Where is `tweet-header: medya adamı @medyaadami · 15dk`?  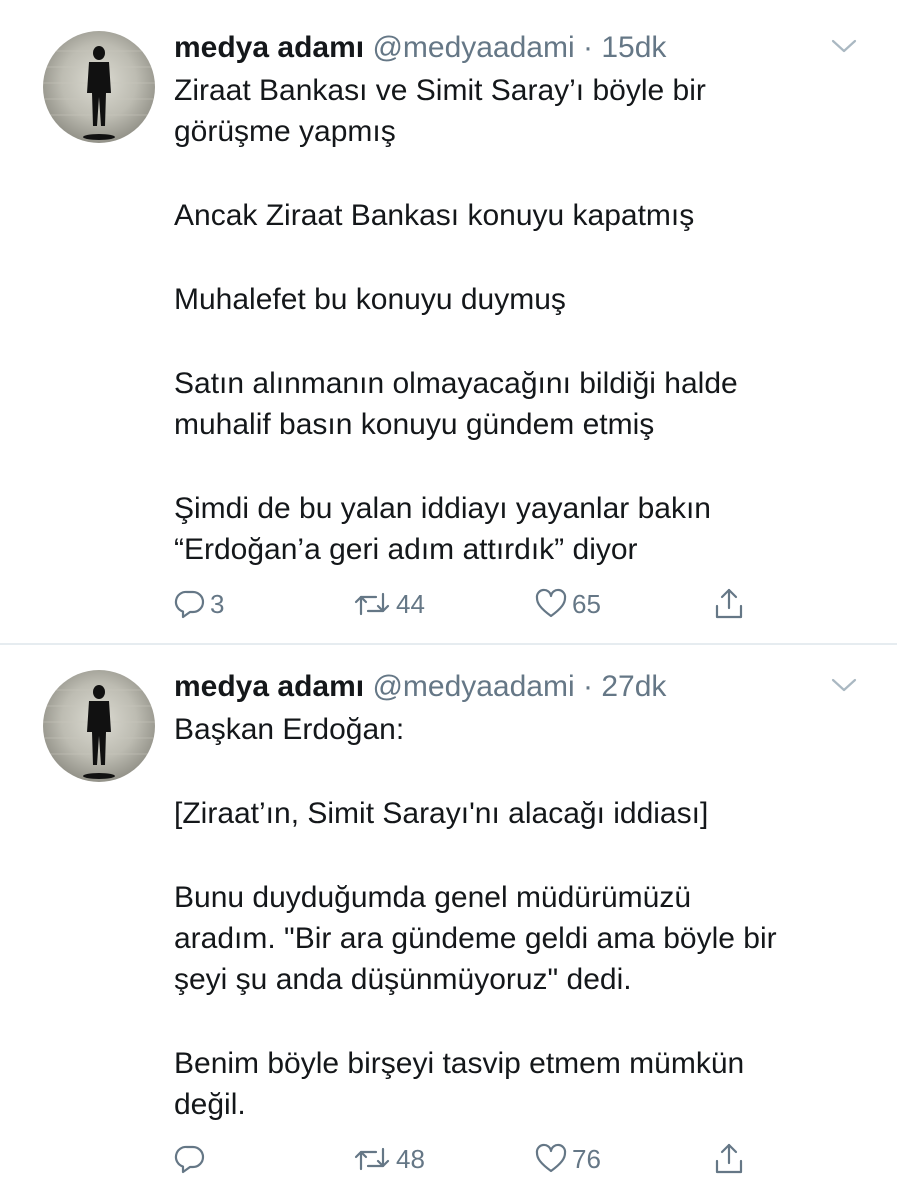
tweet-header: medya adamı @medyaadami · 15dk is located at coordinates (515, 48).